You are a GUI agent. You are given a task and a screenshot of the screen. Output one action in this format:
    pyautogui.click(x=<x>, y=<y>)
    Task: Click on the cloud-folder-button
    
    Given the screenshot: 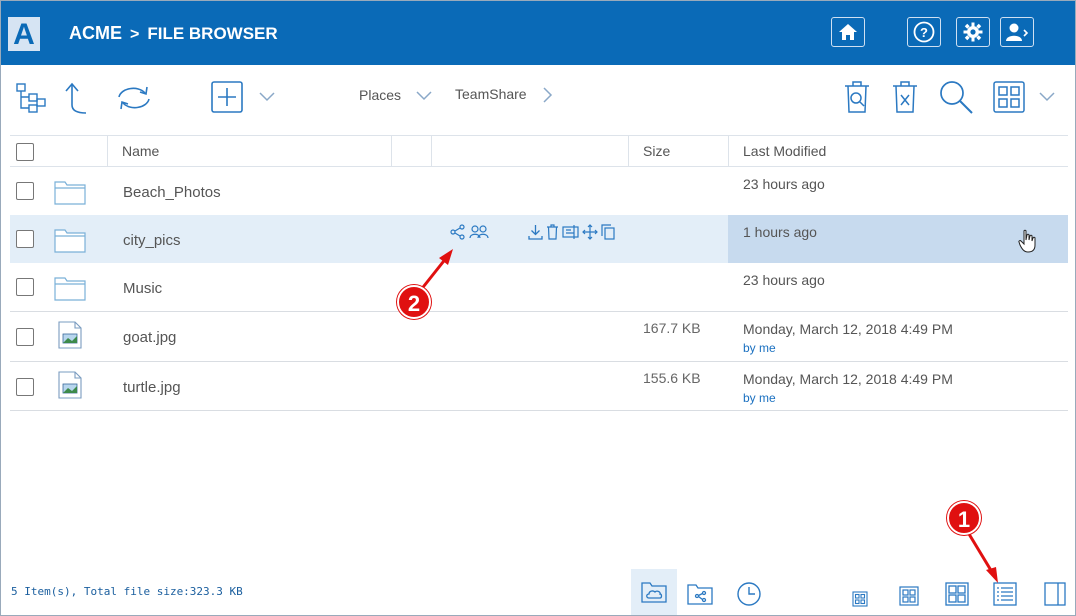 What is the action you would take?
    pyautogui.click(x=654, y=592)
    